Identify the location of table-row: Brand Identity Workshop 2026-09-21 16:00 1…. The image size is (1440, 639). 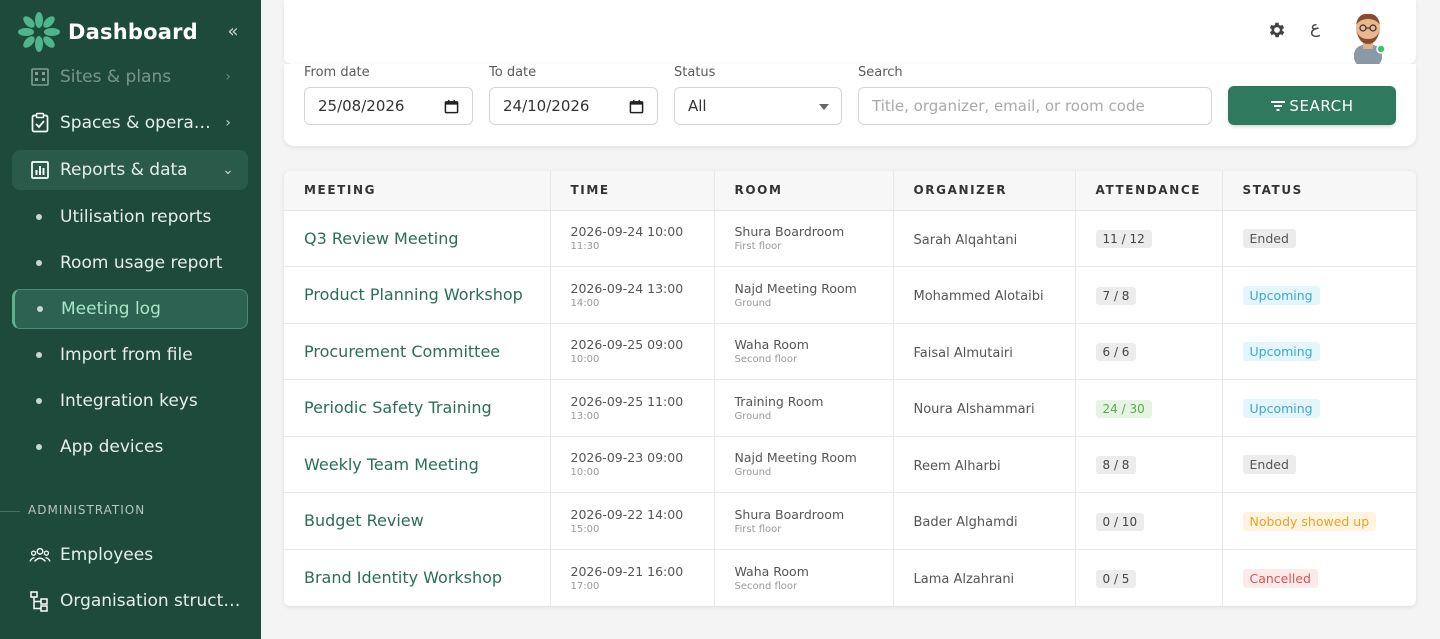
(850, 577).